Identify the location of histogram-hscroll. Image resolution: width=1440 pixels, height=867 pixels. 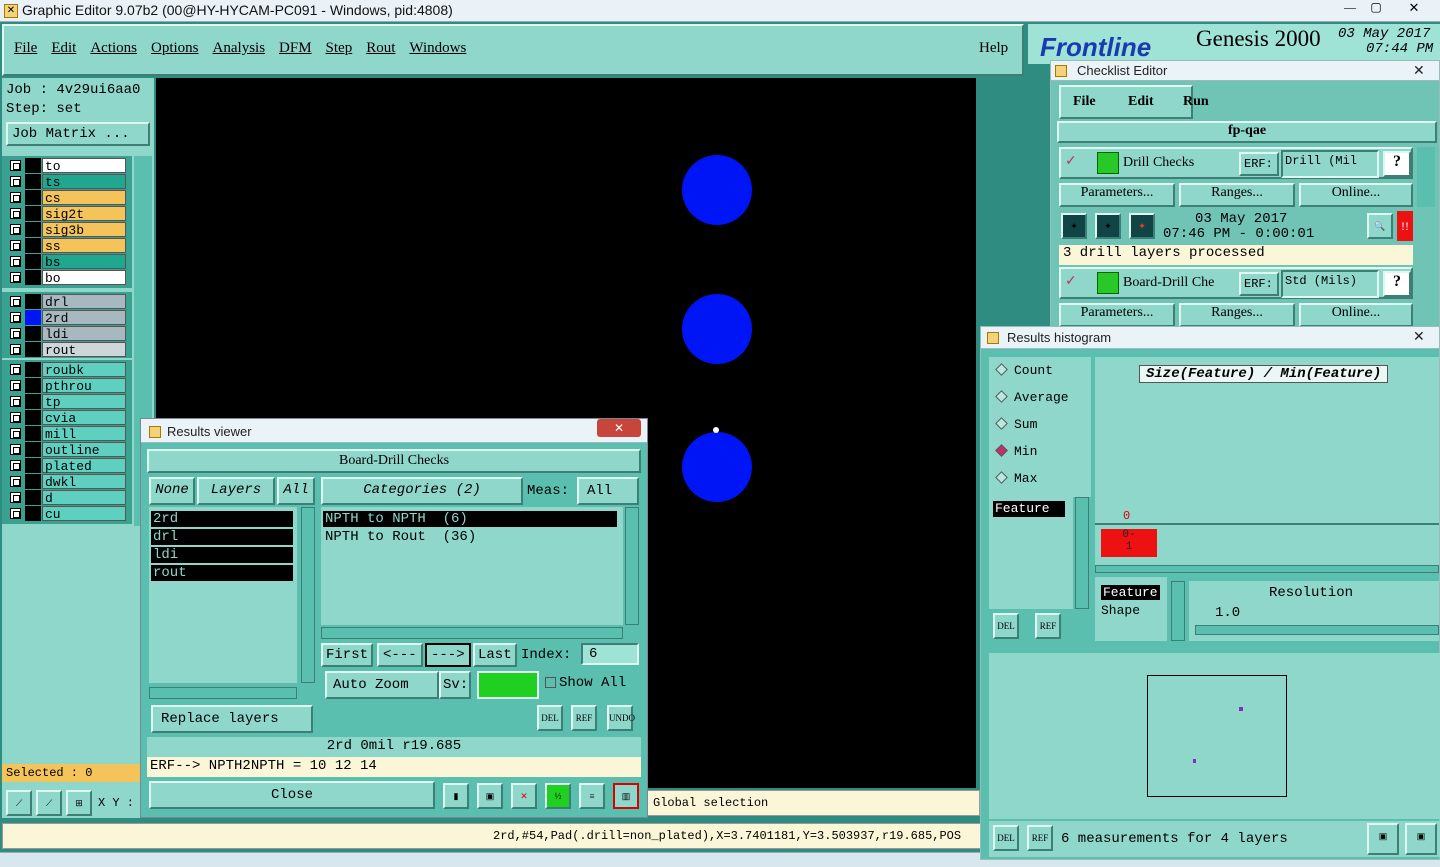
(1267, 569).